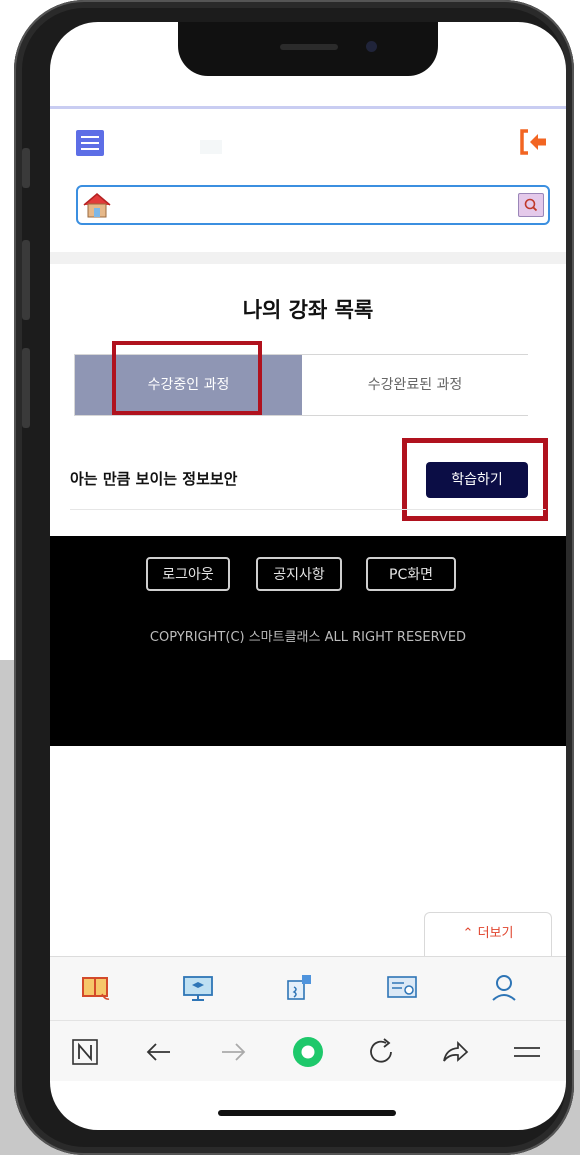 The width and height of the screenshot is (580, 1155). Describe the element at coordinates (468, 933) in the screenshot. I see `chevron-up-icon: ⌃` at that location.